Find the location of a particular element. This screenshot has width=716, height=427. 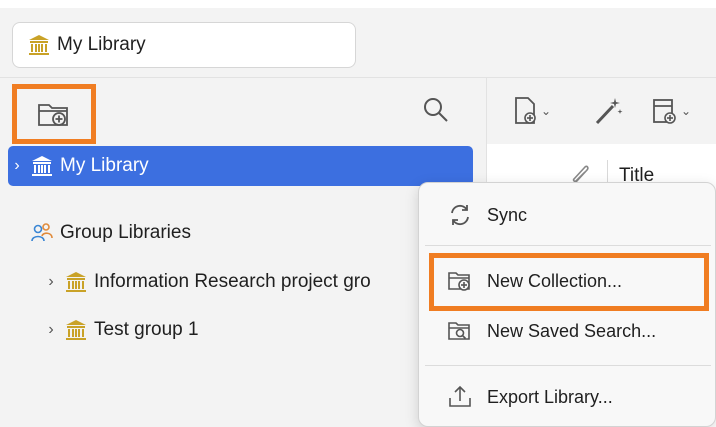

new-note-icon is located at coordinates (664, 111).